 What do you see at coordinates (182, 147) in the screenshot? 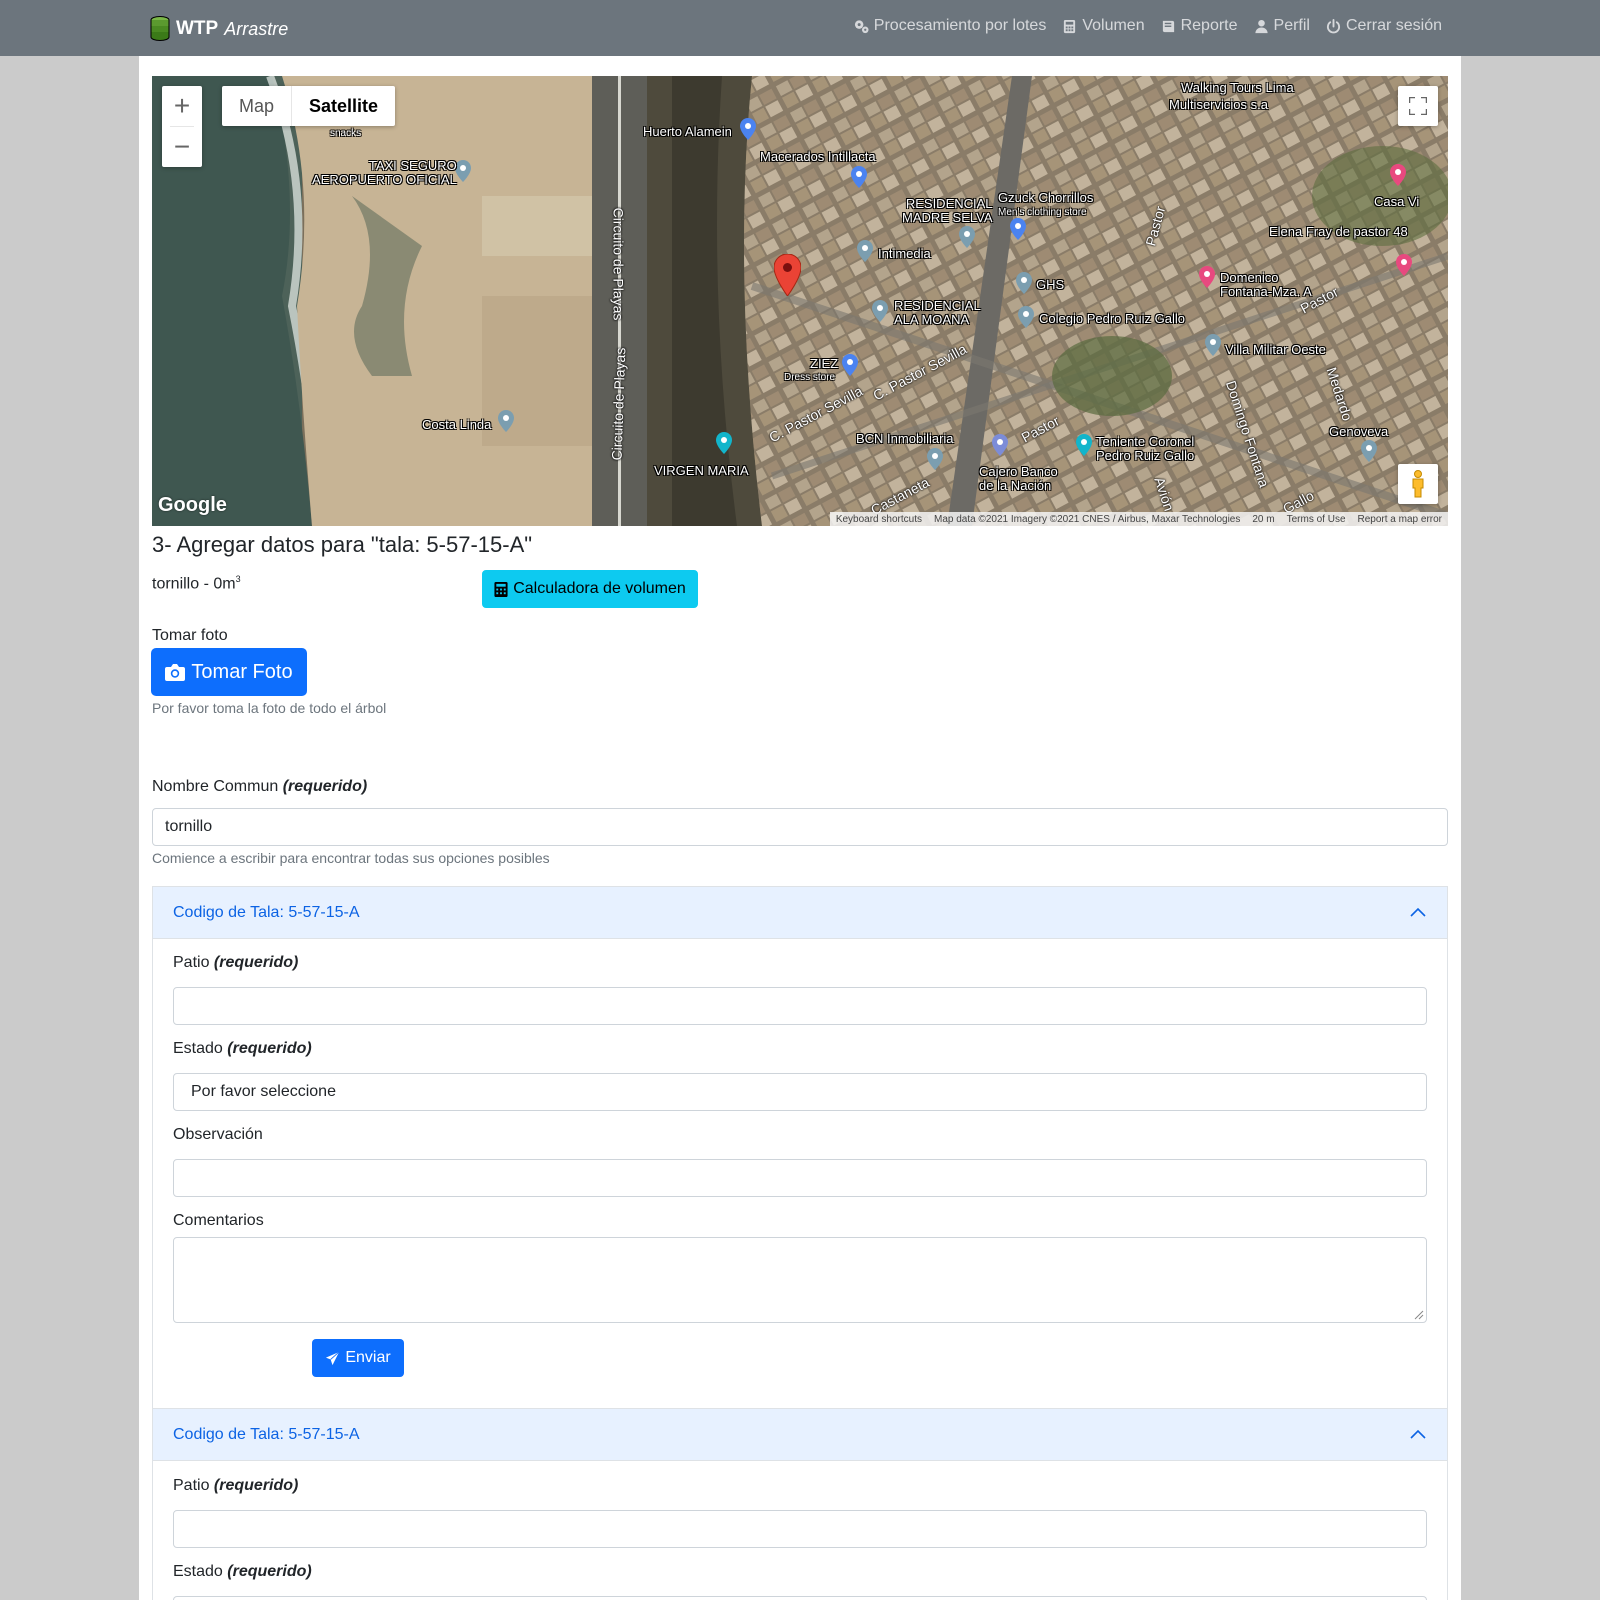
I see `zoom-out-button: −` at bounding box center [182, 147].